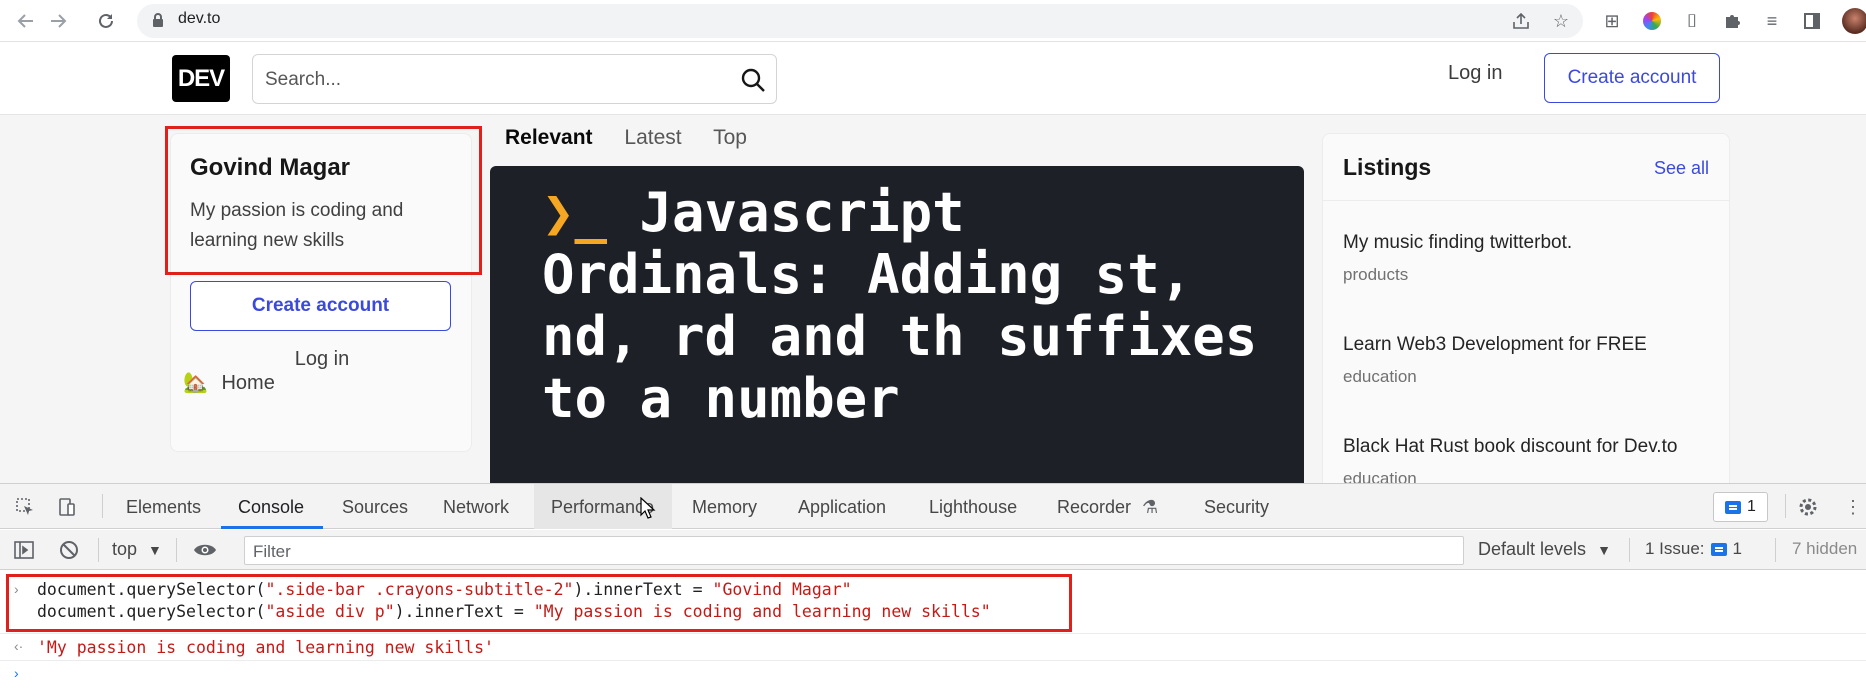 This screenshot has height=690, width=1866. I want to click on console-prompt: ›, so click(16, 673).